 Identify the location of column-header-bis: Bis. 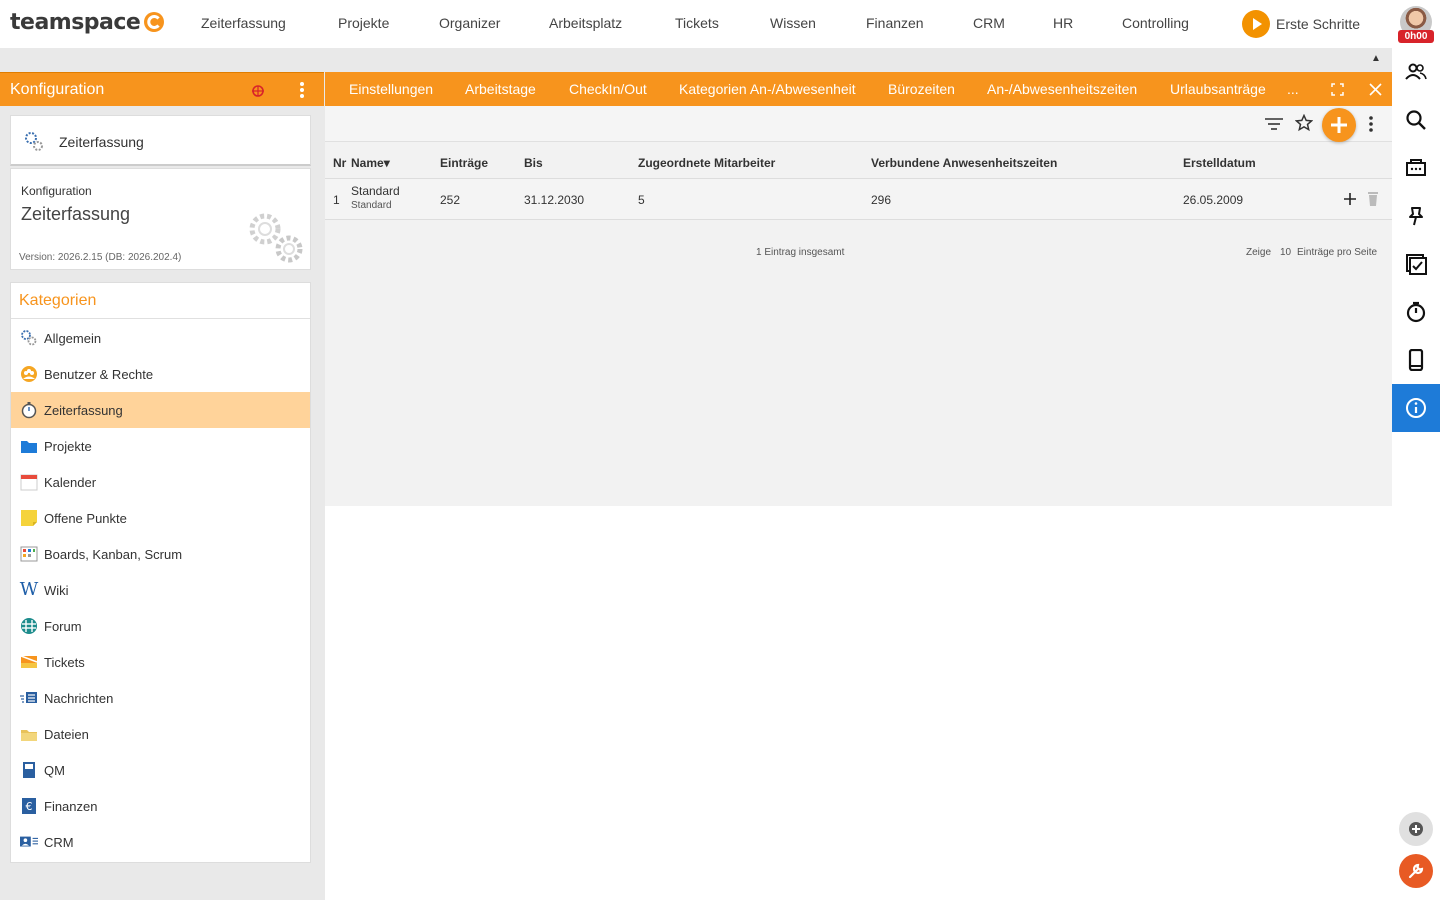
(533, 163).